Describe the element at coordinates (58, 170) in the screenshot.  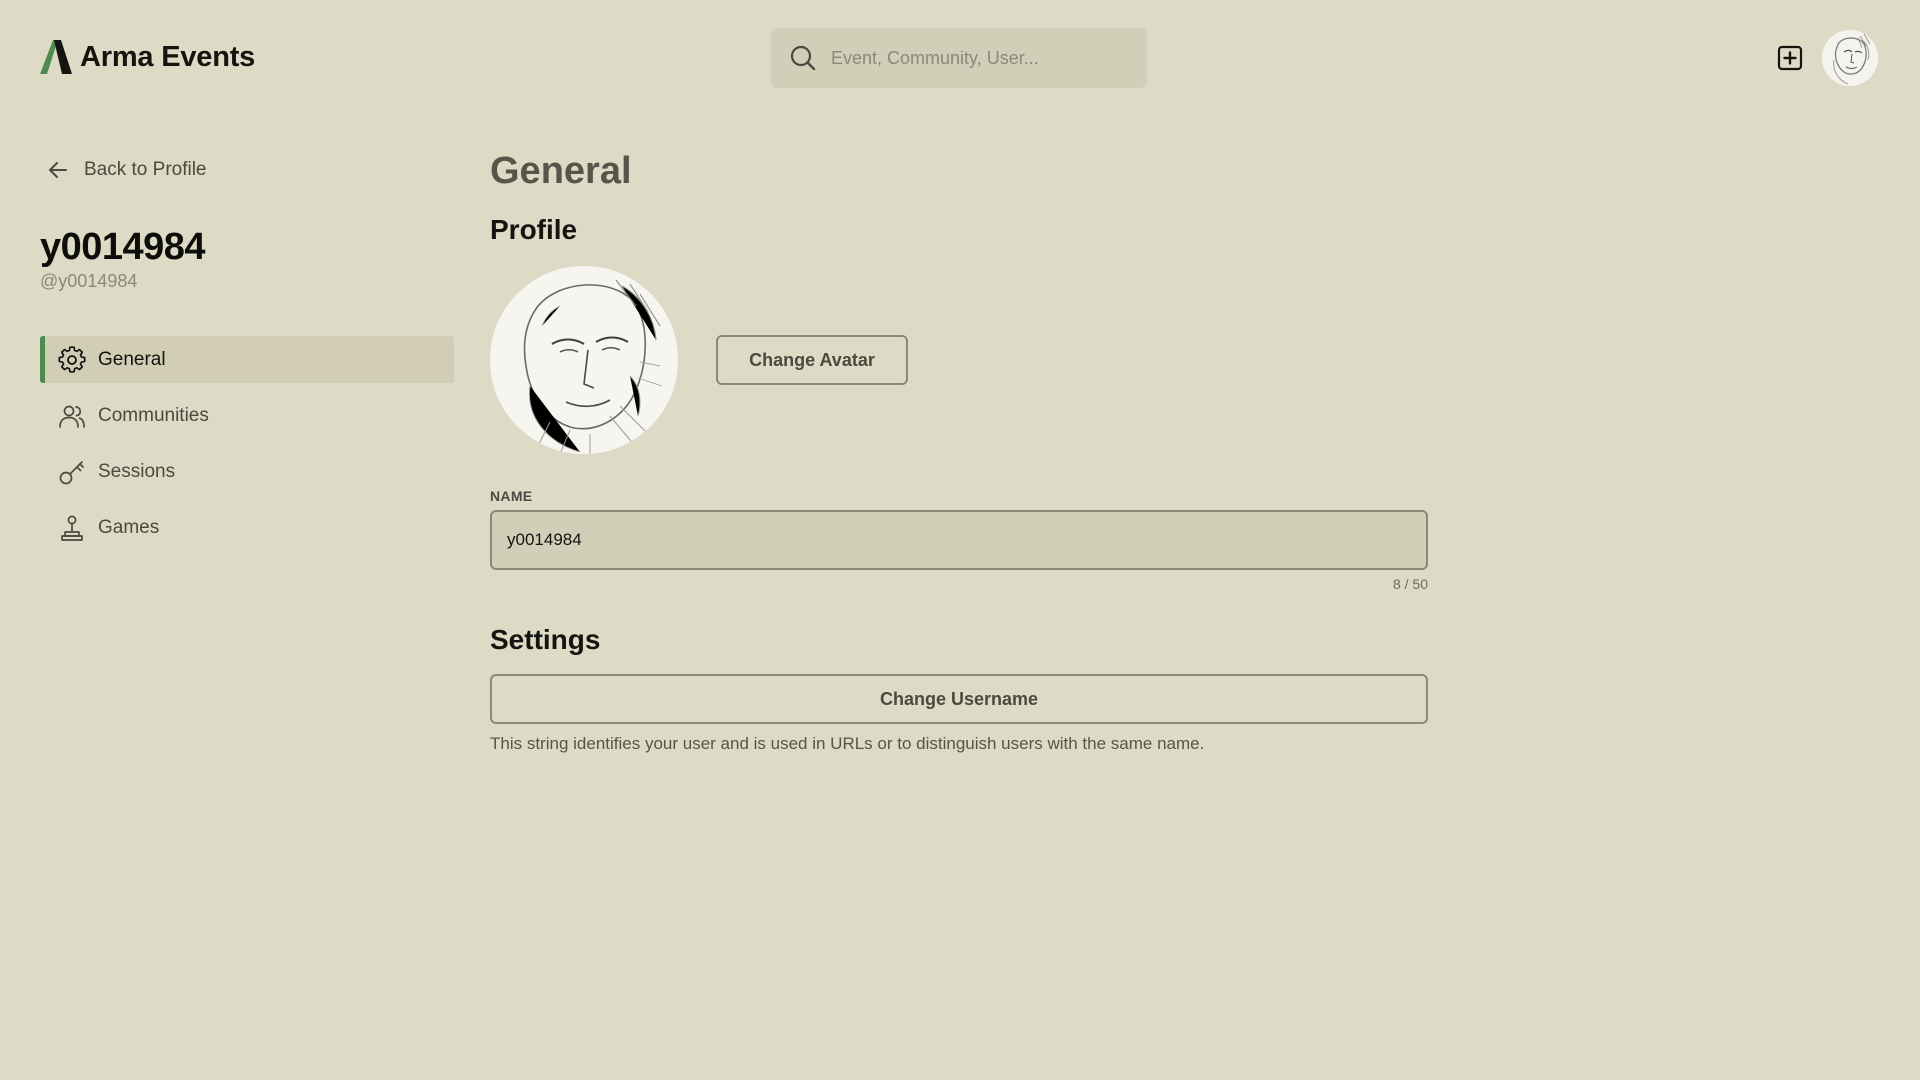
I see `arrow-left-icon` at that location.